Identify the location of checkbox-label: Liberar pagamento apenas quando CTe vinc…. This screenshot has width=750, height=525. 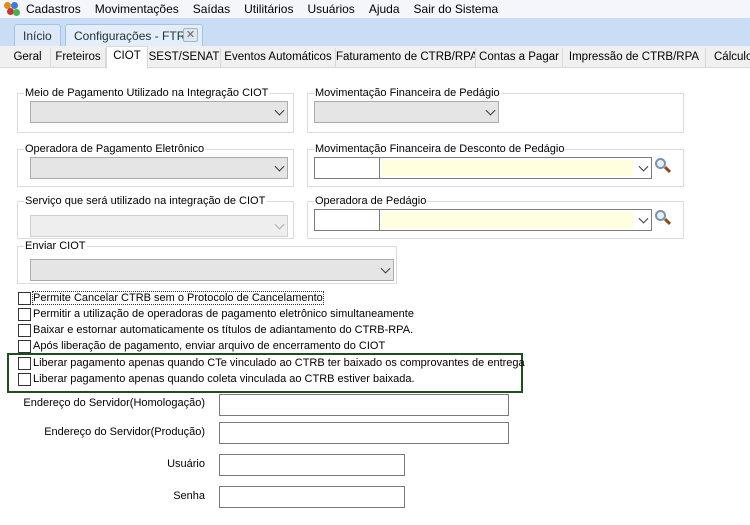
(279, 363).